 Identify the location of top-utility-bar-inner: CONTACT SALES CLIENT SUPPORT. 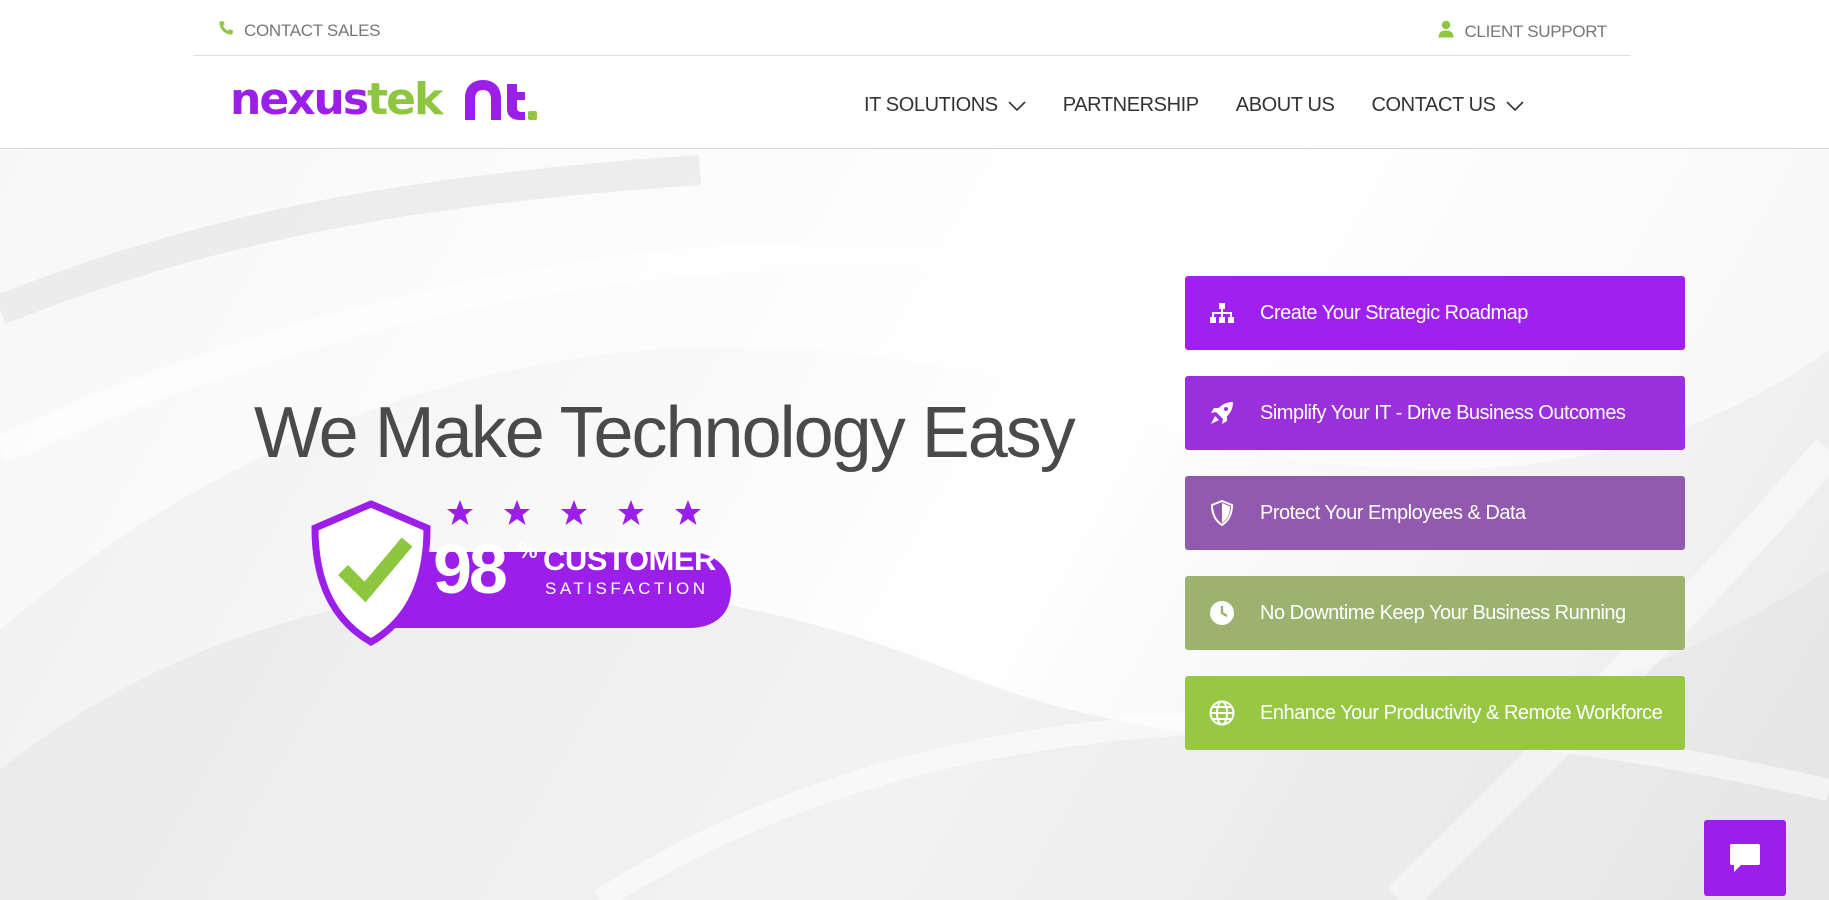
(912, 28).